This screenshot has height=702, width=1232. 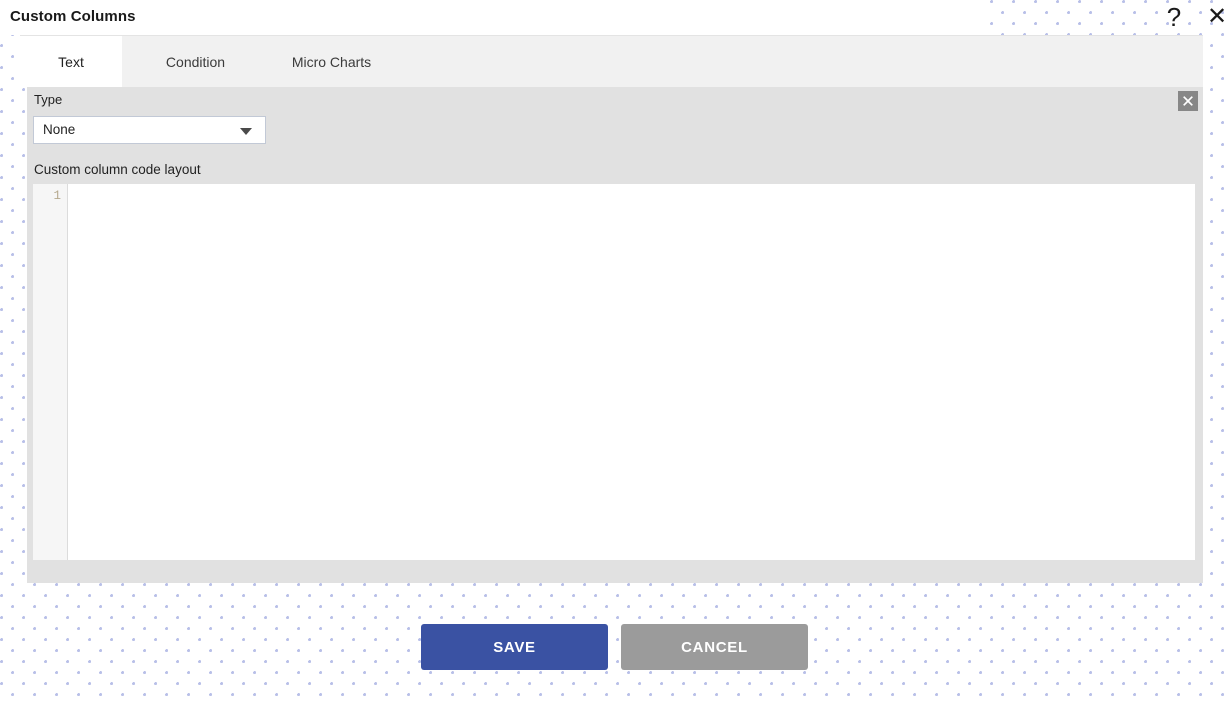 I want to click on custom-column-code-layout-label: Custom column code layout, so click(x=117, y=169).